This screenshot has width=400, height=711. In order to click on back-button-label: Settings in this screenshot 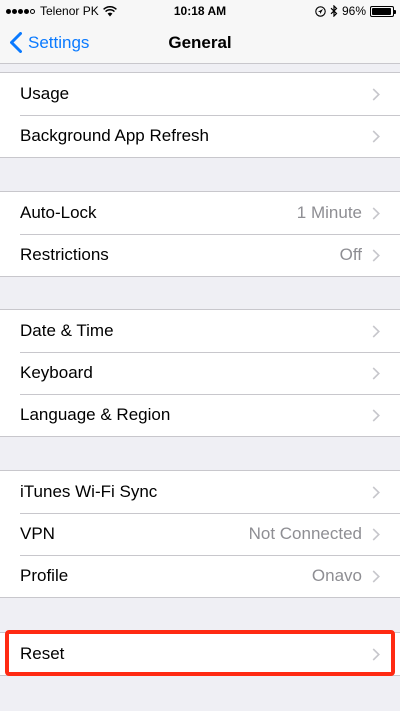, I will do `click(59, 42)`.